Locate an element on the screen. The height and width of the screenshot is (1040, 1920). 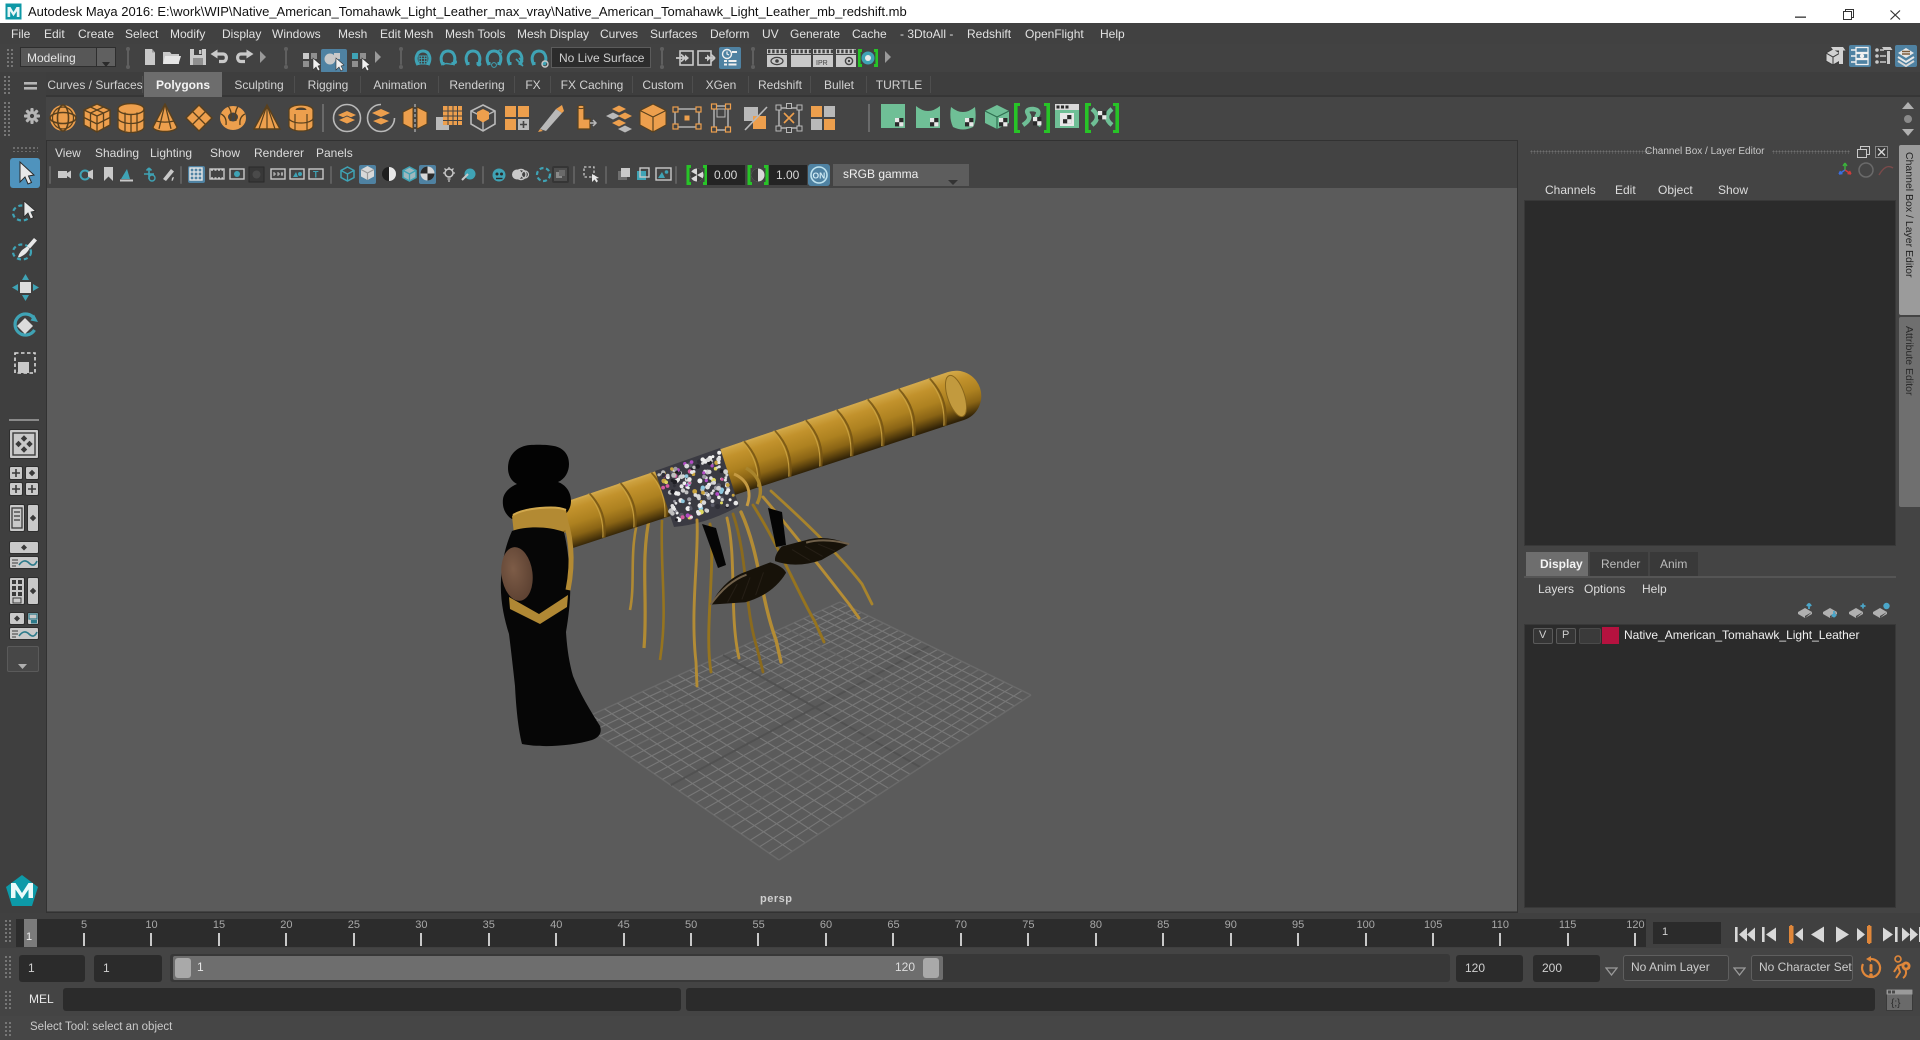
svg-text: IPR is located at coordinates (822, 63).